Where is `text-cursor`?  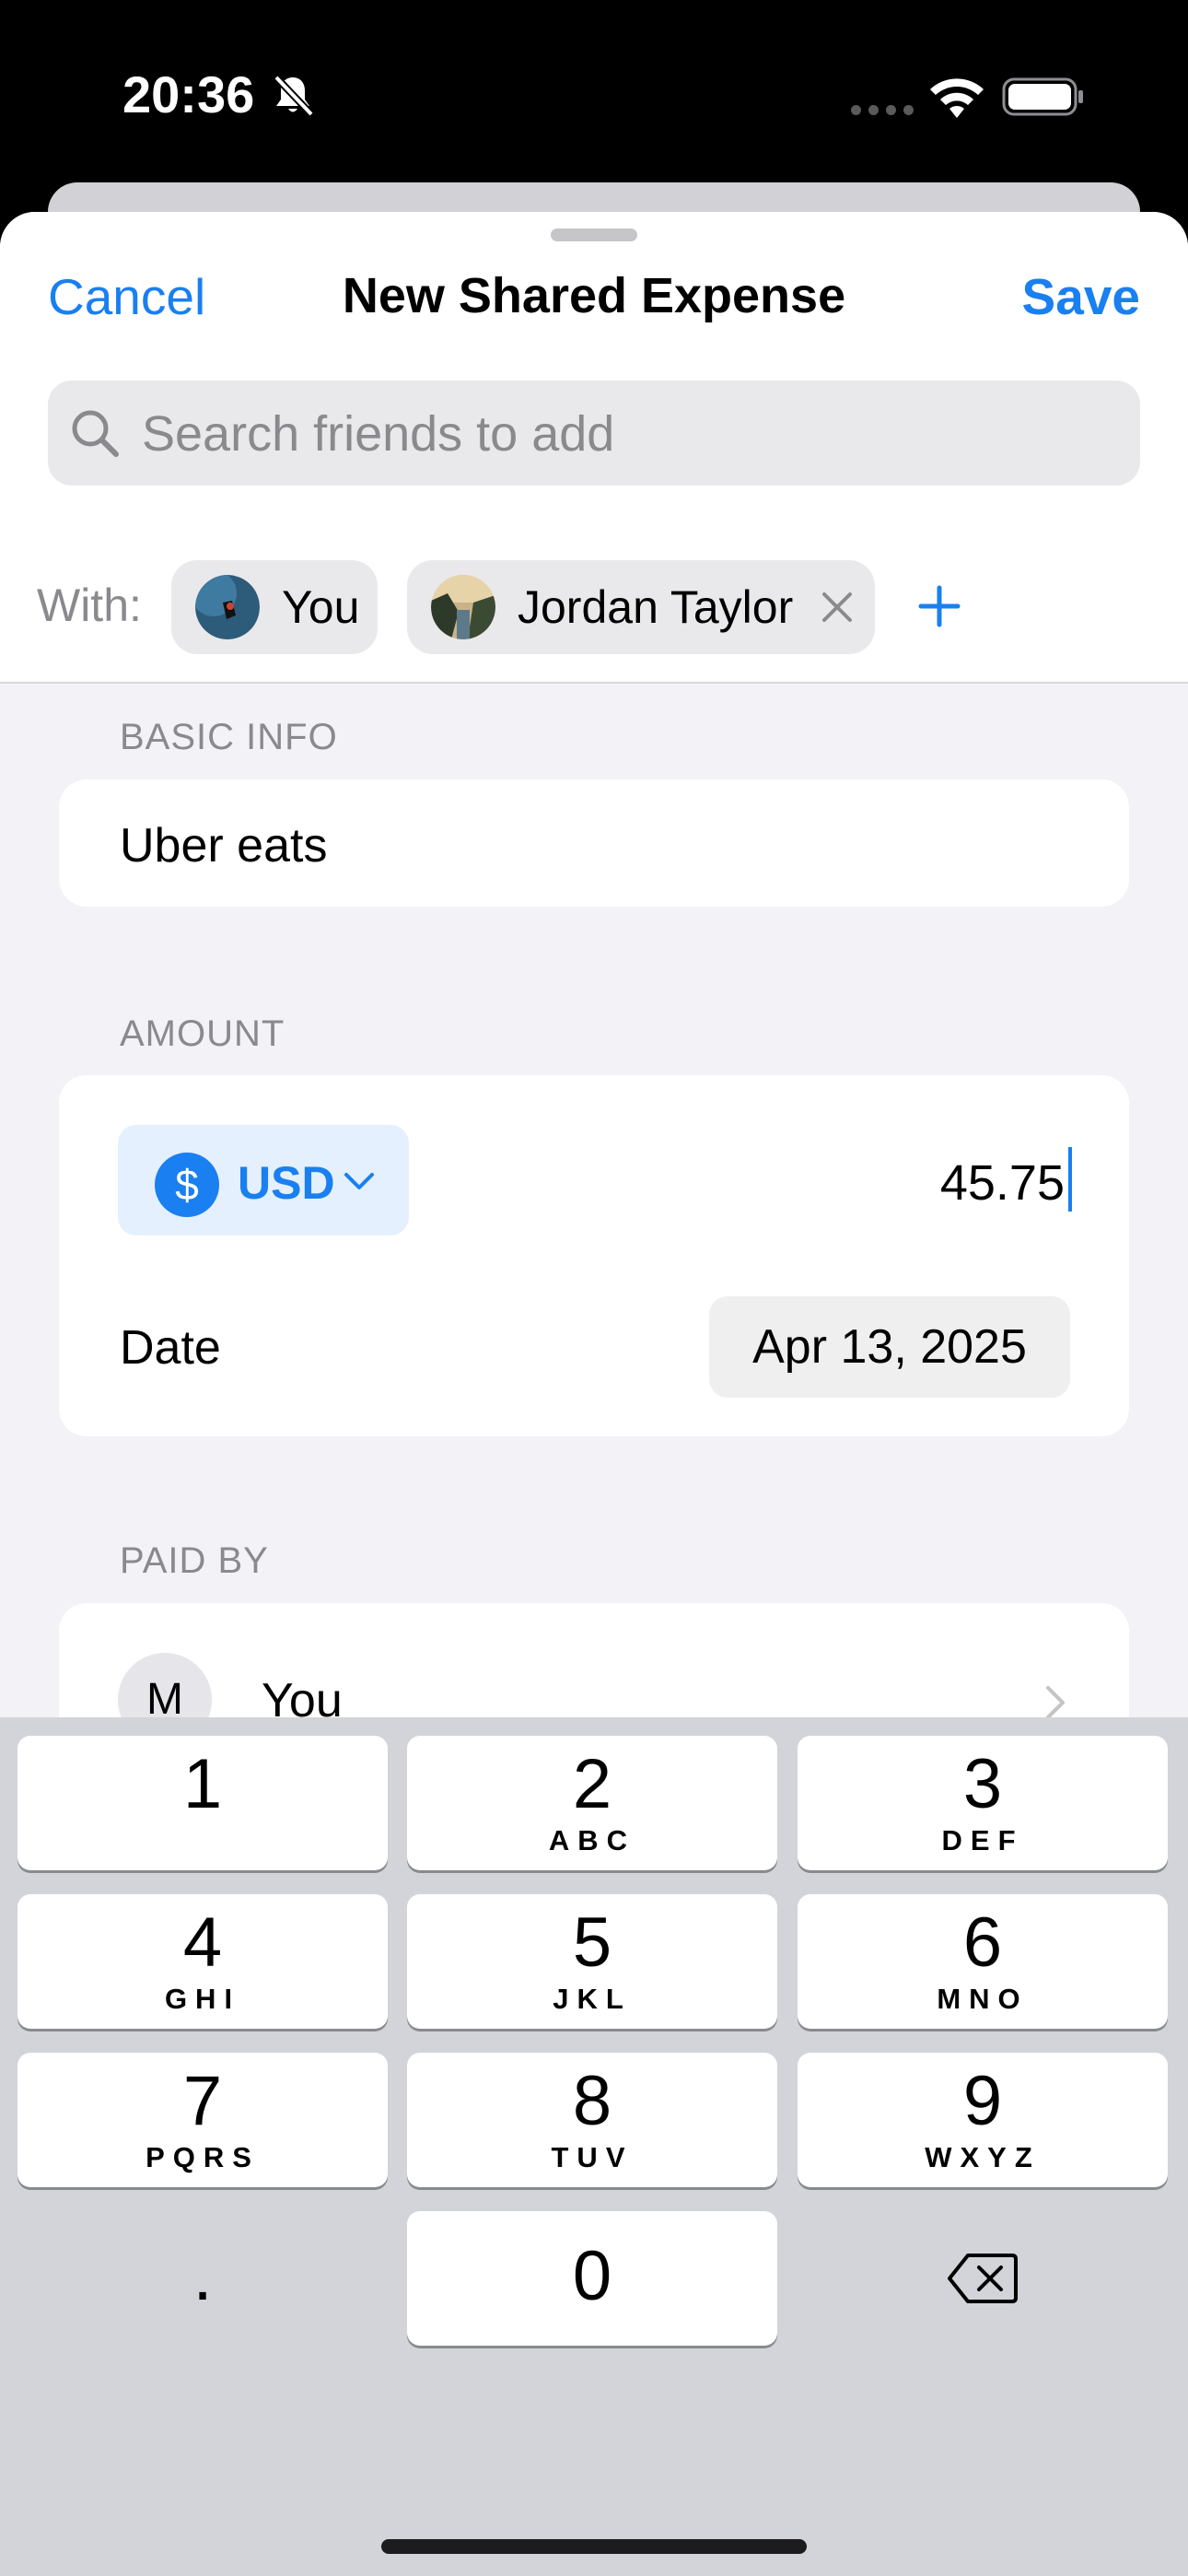
text-cursor is located at coordinates (1070, 1179).